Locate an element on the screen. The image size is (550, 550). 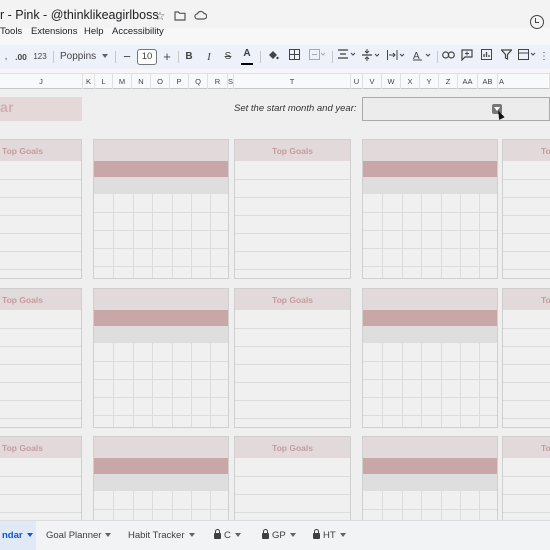
column-header: X is located at coordinates (410, 81).